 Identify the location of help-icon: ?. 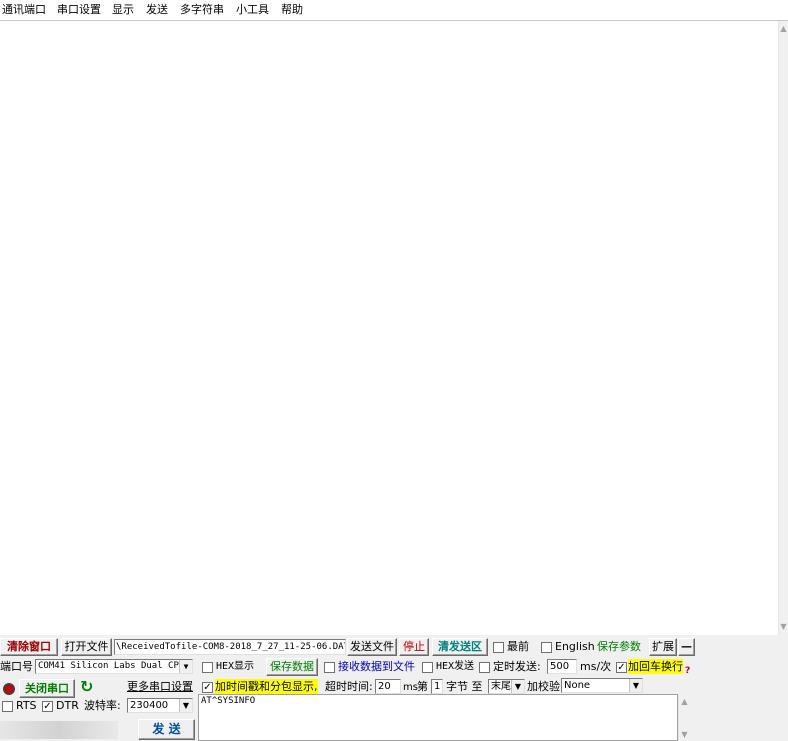
(687, 671).